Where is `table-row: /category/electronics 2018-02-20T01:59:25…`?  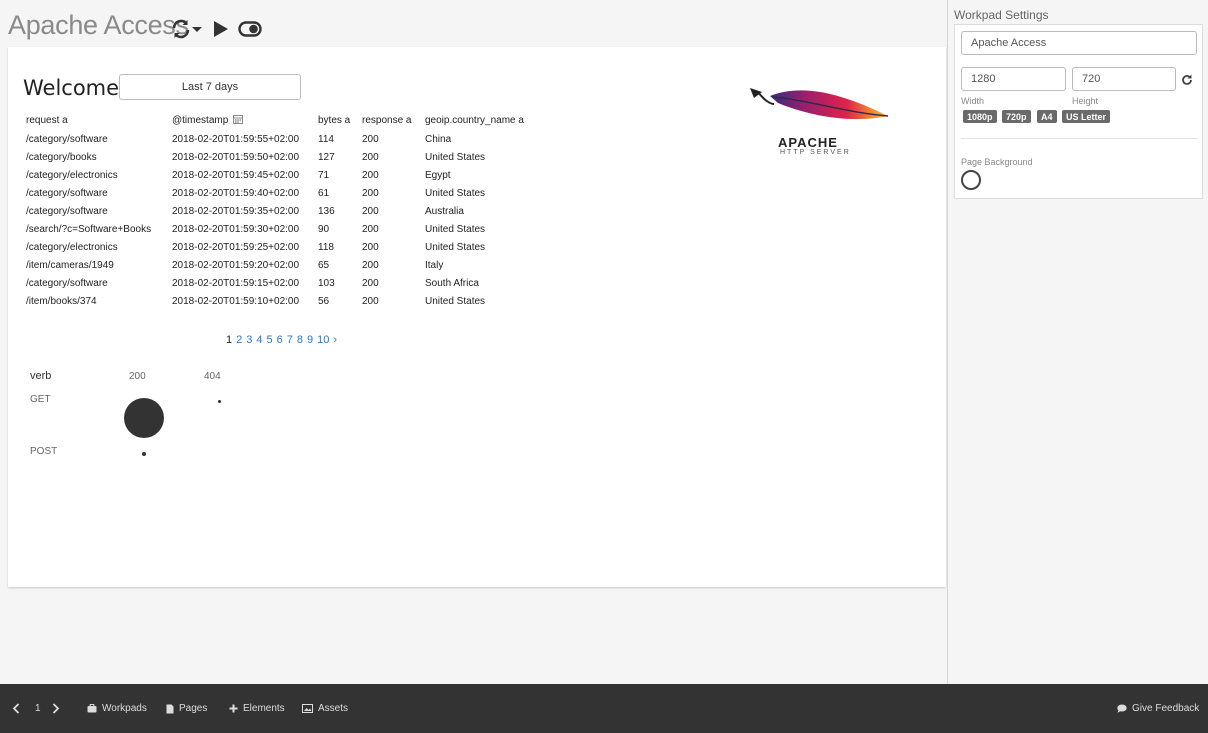 table-row: /category/electronics 2018-02-20T01:59:25… is located at coordinates (275, 247).